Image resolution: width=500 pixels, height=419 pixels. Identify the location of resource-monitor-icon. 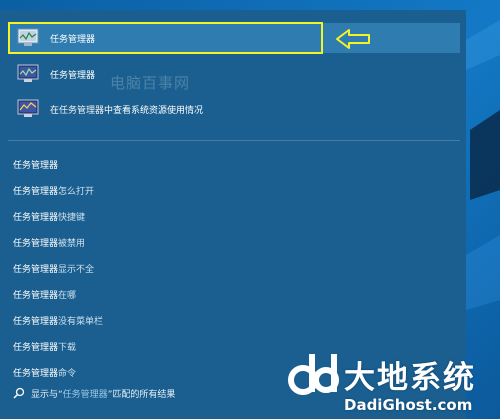
(28, 109).